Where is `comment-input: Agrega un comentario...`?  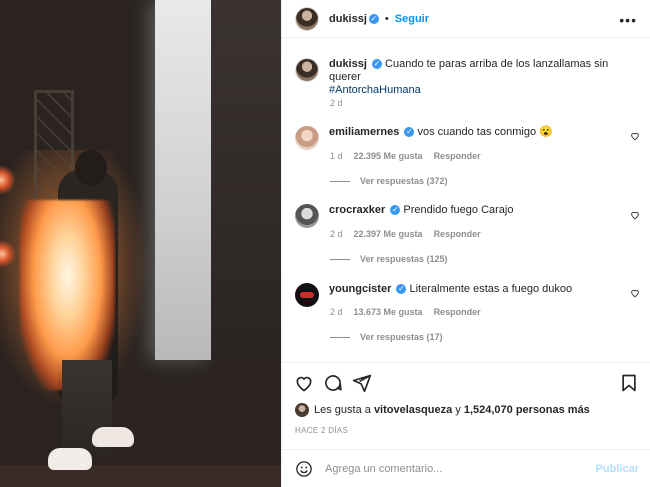
comment-input: Agrega un comentario... is located at coordinates (383, 469).